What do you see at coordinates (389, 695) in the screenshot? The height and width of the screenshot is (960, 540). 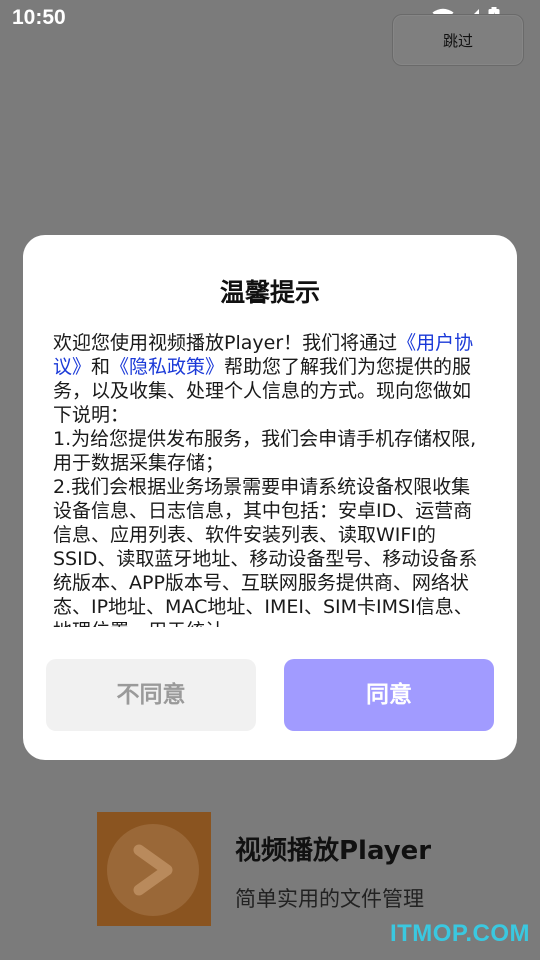 I see `agree-button: 同意` at bounding box center [389, 695].